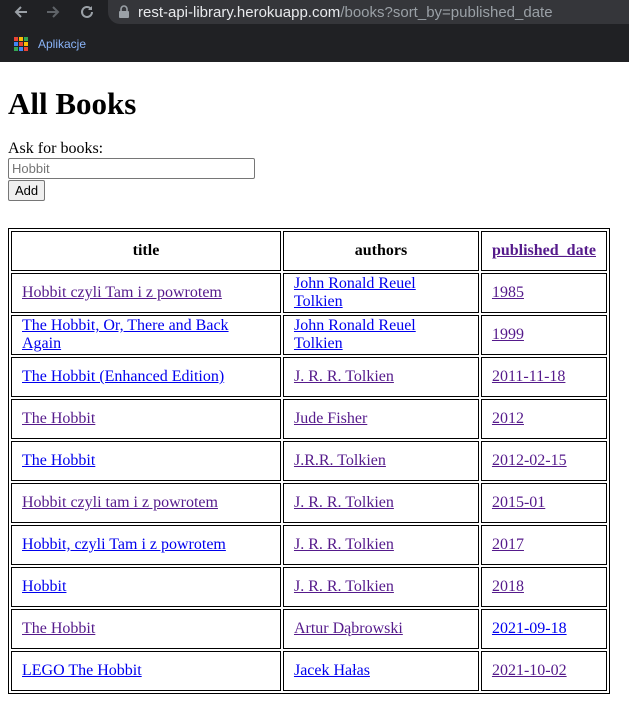 The height and width of the screenshot is (727, 629). Describe the element at coordinates (529, 670) in the screenshot. I see `date-link: 2021-10-02` at that location.